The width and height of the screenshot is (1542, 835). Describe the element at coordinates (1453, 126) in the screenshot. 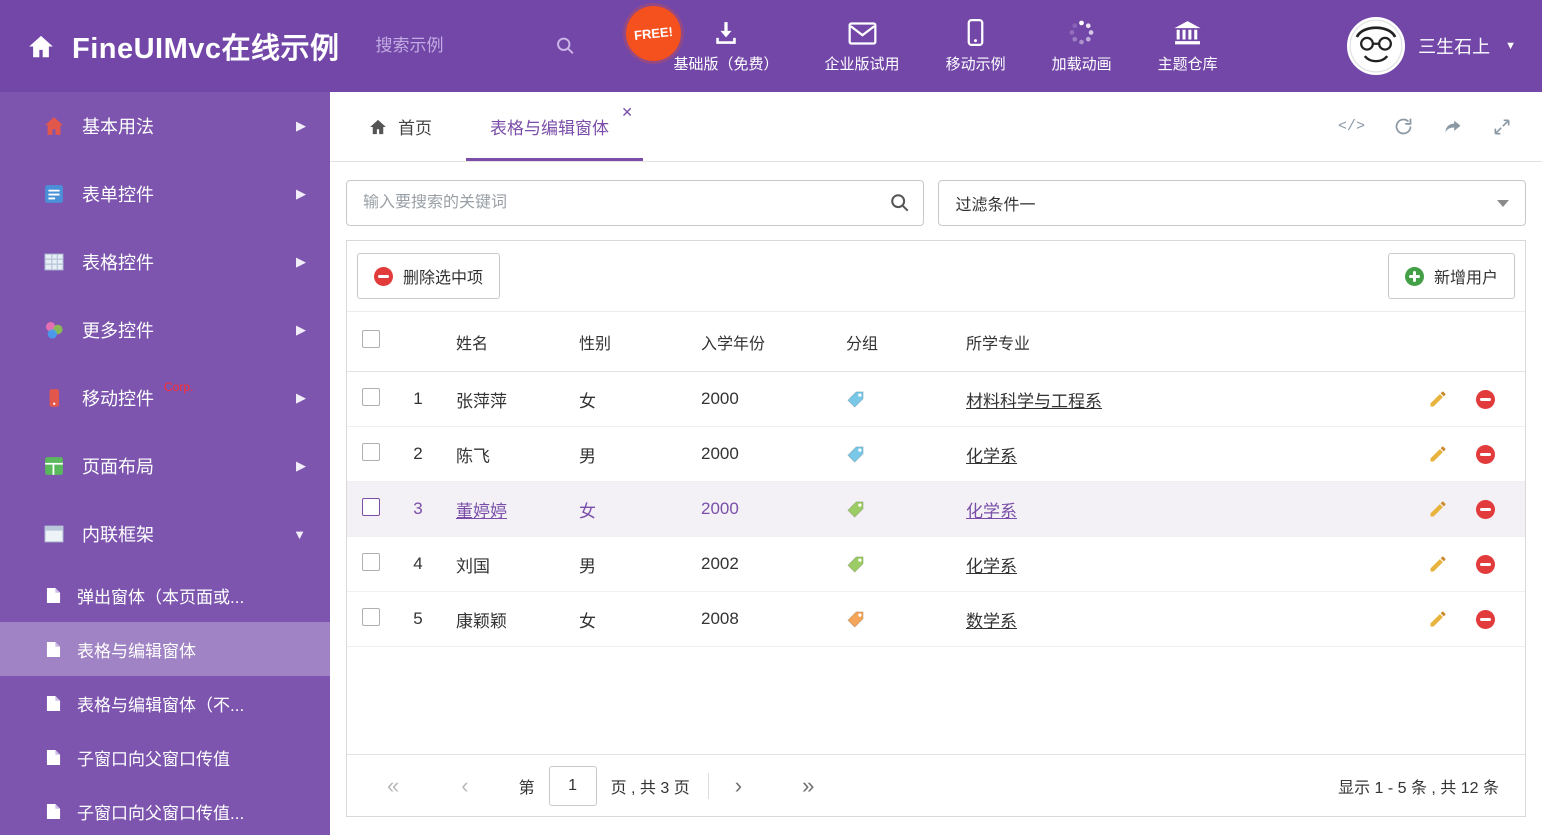

I see `share-icon` at that location.